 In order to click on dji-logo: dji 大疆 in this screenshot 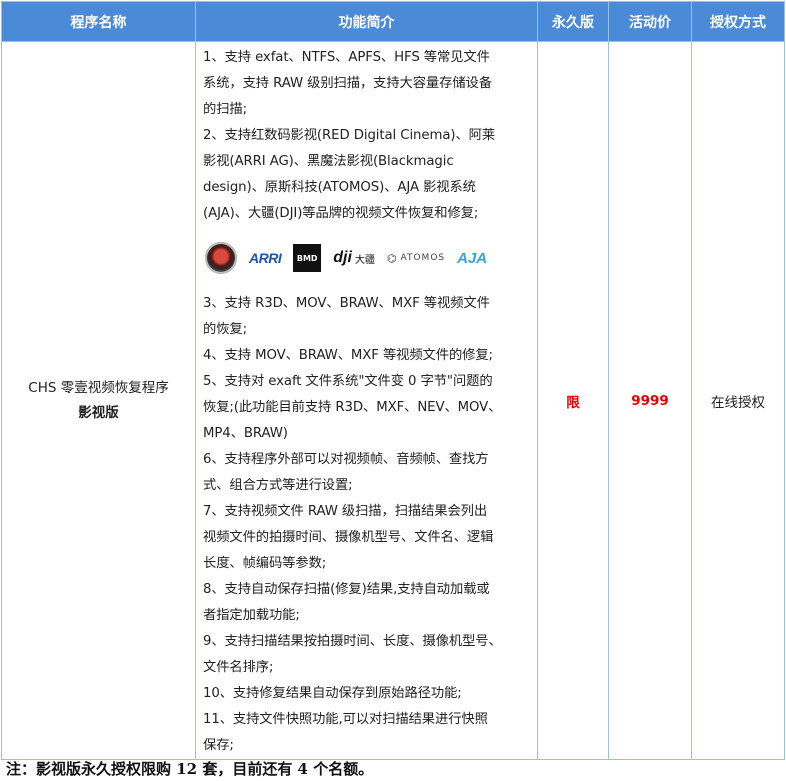, I will do `click(354, 257)`.